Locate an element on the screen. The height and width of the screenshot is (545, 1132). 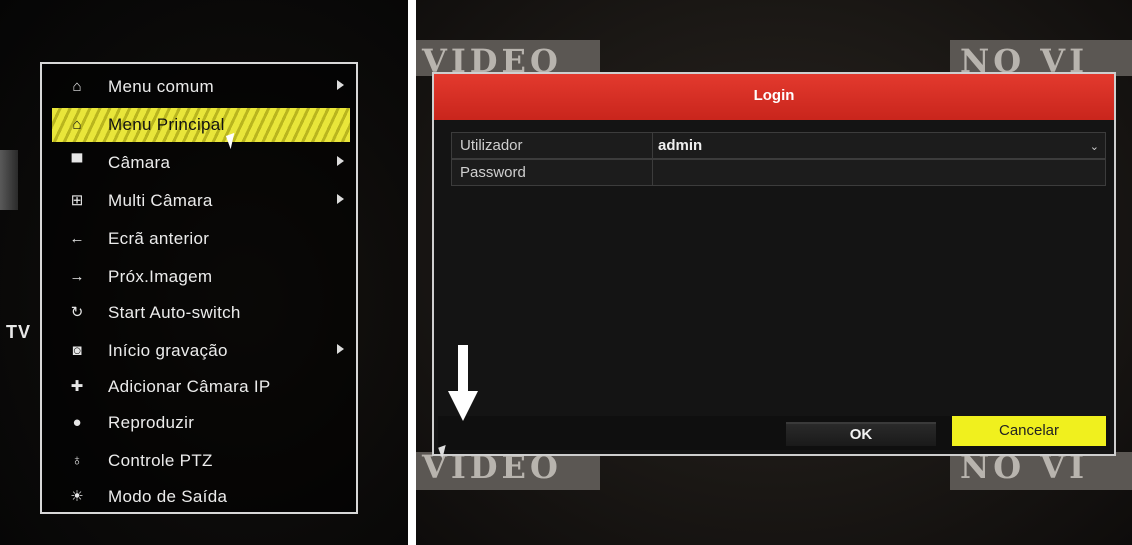
add-ip-camera-icon: ✚ is located at coordinates (77, 386).